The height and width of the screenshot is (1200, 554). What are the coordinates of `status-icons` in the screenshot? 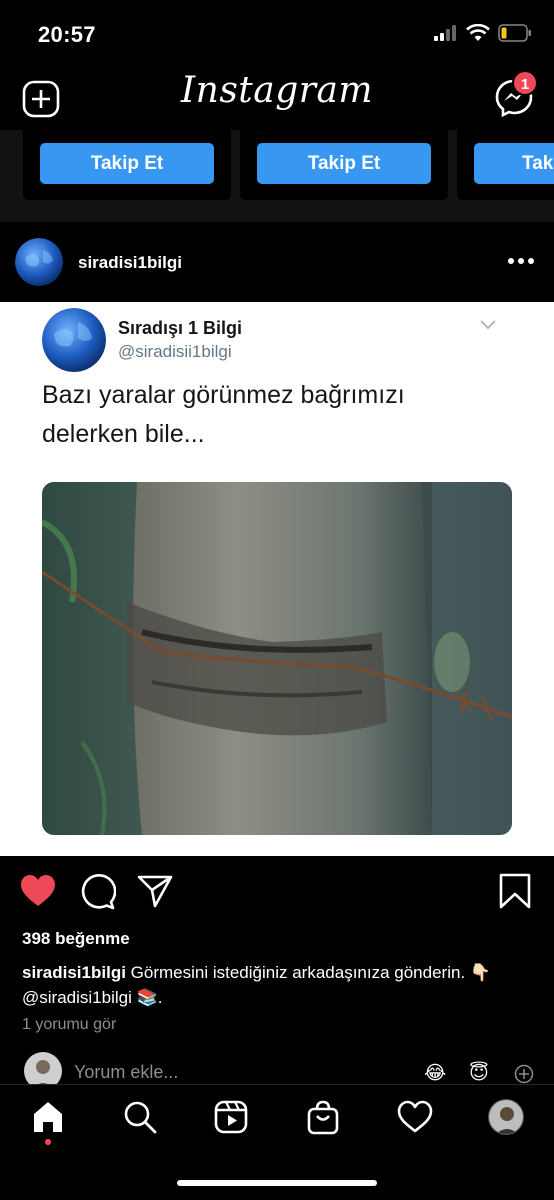 It's located at (483, 33).